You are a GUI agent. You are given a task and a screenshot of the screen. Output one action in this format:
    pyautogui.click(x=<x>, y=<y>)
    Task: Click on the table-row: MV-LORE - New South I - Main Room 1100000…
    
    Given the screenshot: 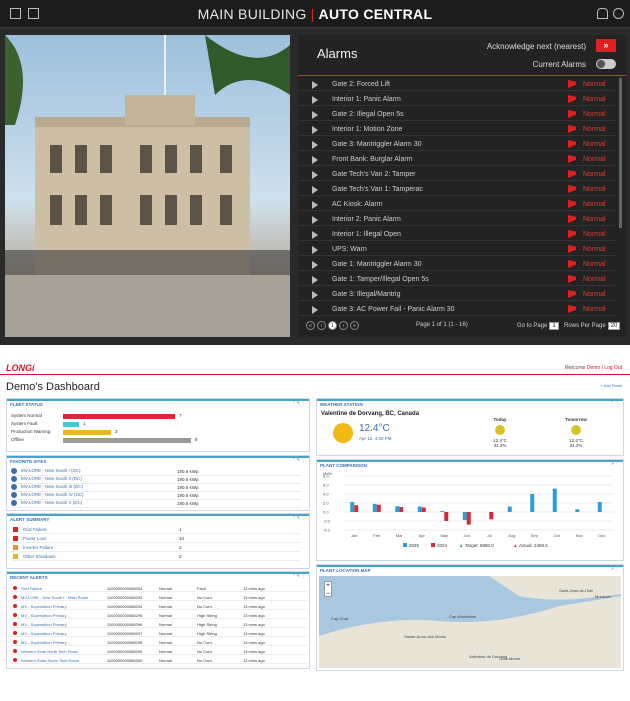 What is the action you would take?
    pyautogui.click(x=159, y=597)
    